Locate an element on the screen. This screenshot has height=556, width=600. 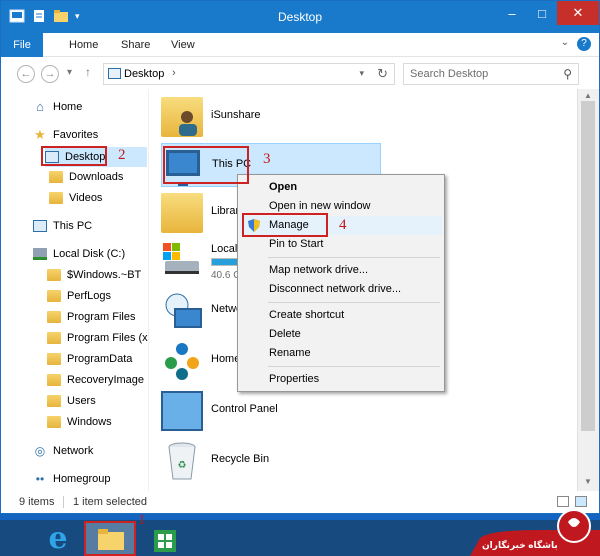
nav-item-local-disk: Local Disk (C:) is located at coordinates (79, 254).